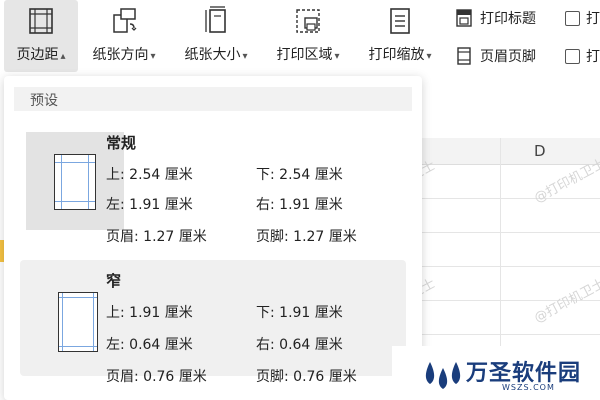  What do you see at coordinates (149, 205) in the screenshot?
I see `margin-left-value: 左: 1.91 厘米` at bounding box center [149, 205].